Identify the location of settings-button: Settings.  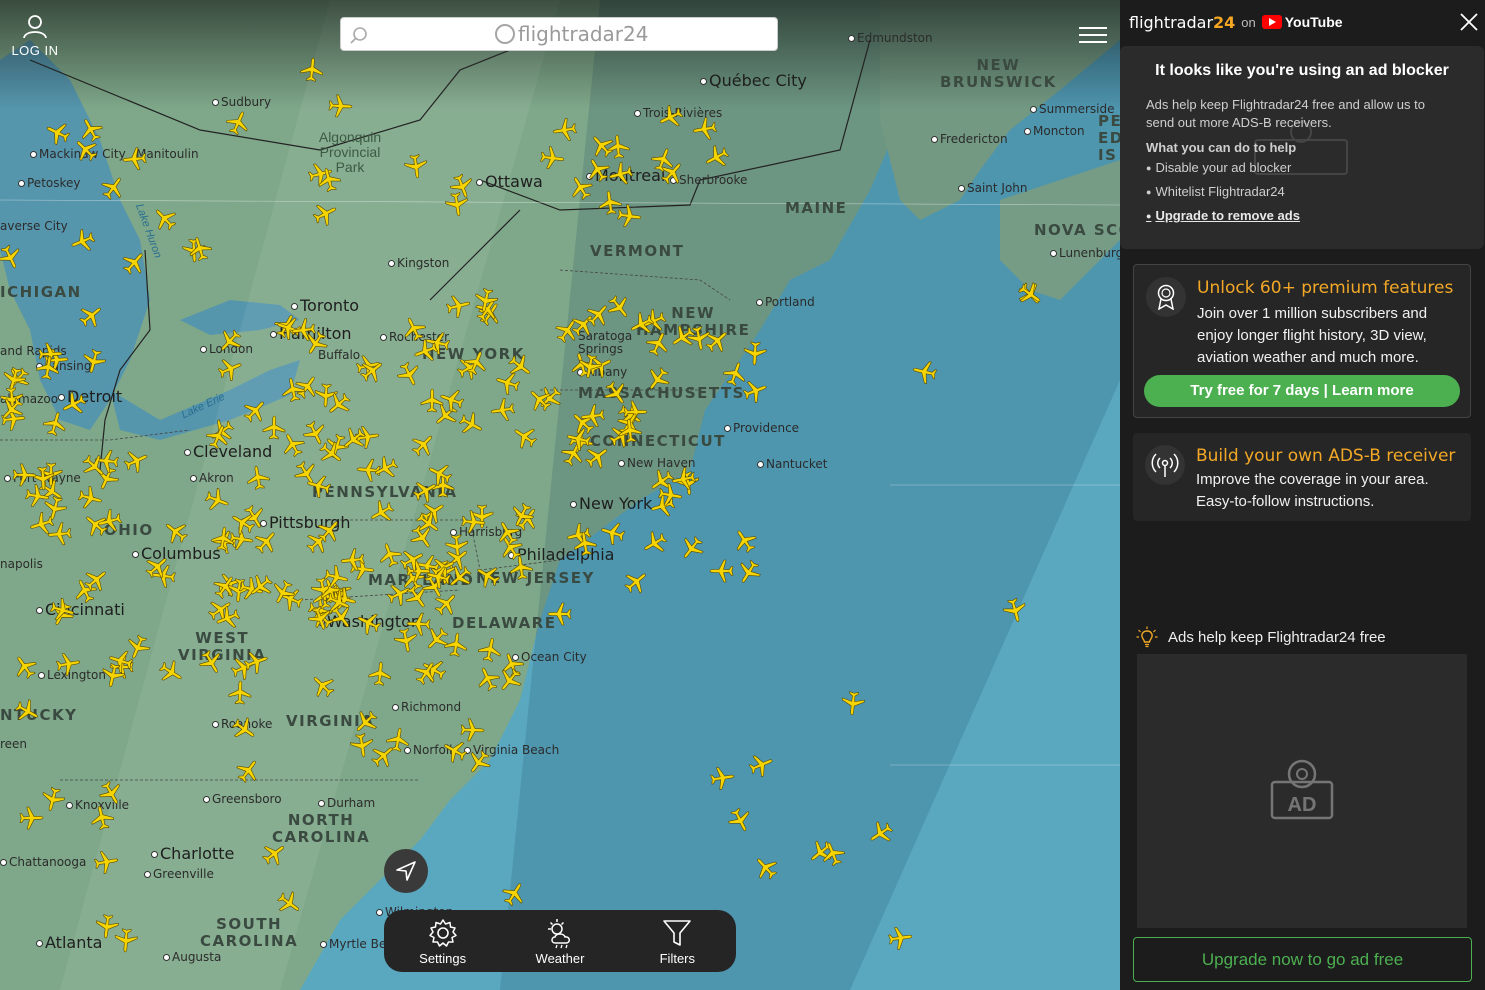
(443, 941).